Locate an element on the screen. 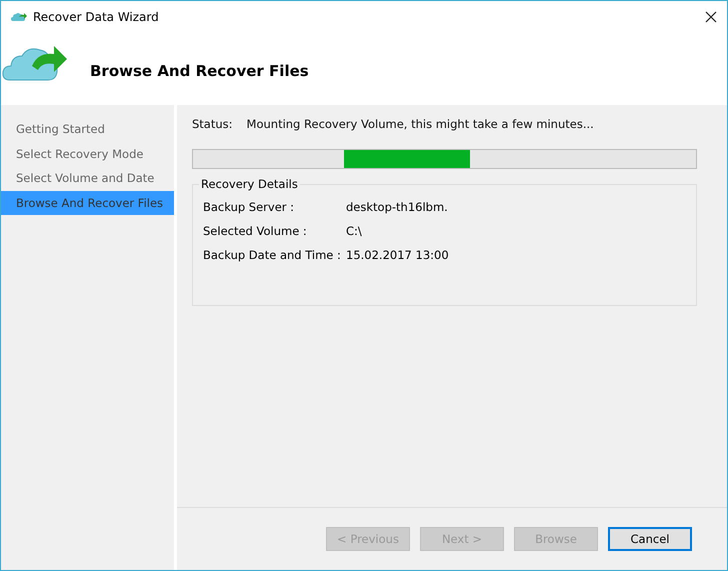 Image resolution: width=728 pixels, height=571 pixels. detail-label: Backup Date and Time : is located at coordinates (272, 255).